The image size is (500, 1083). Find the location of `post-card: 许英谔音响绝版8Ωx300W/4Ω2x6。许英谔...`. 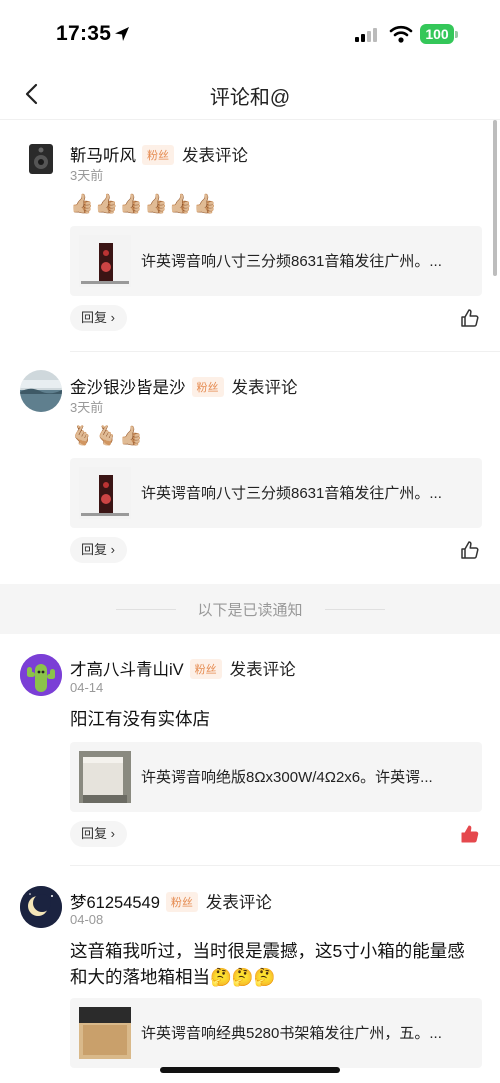

post-card: 许英谔音响绝版8Ωx300W/4Ω2x6。许英谔... is located at coordinates (276, 777).